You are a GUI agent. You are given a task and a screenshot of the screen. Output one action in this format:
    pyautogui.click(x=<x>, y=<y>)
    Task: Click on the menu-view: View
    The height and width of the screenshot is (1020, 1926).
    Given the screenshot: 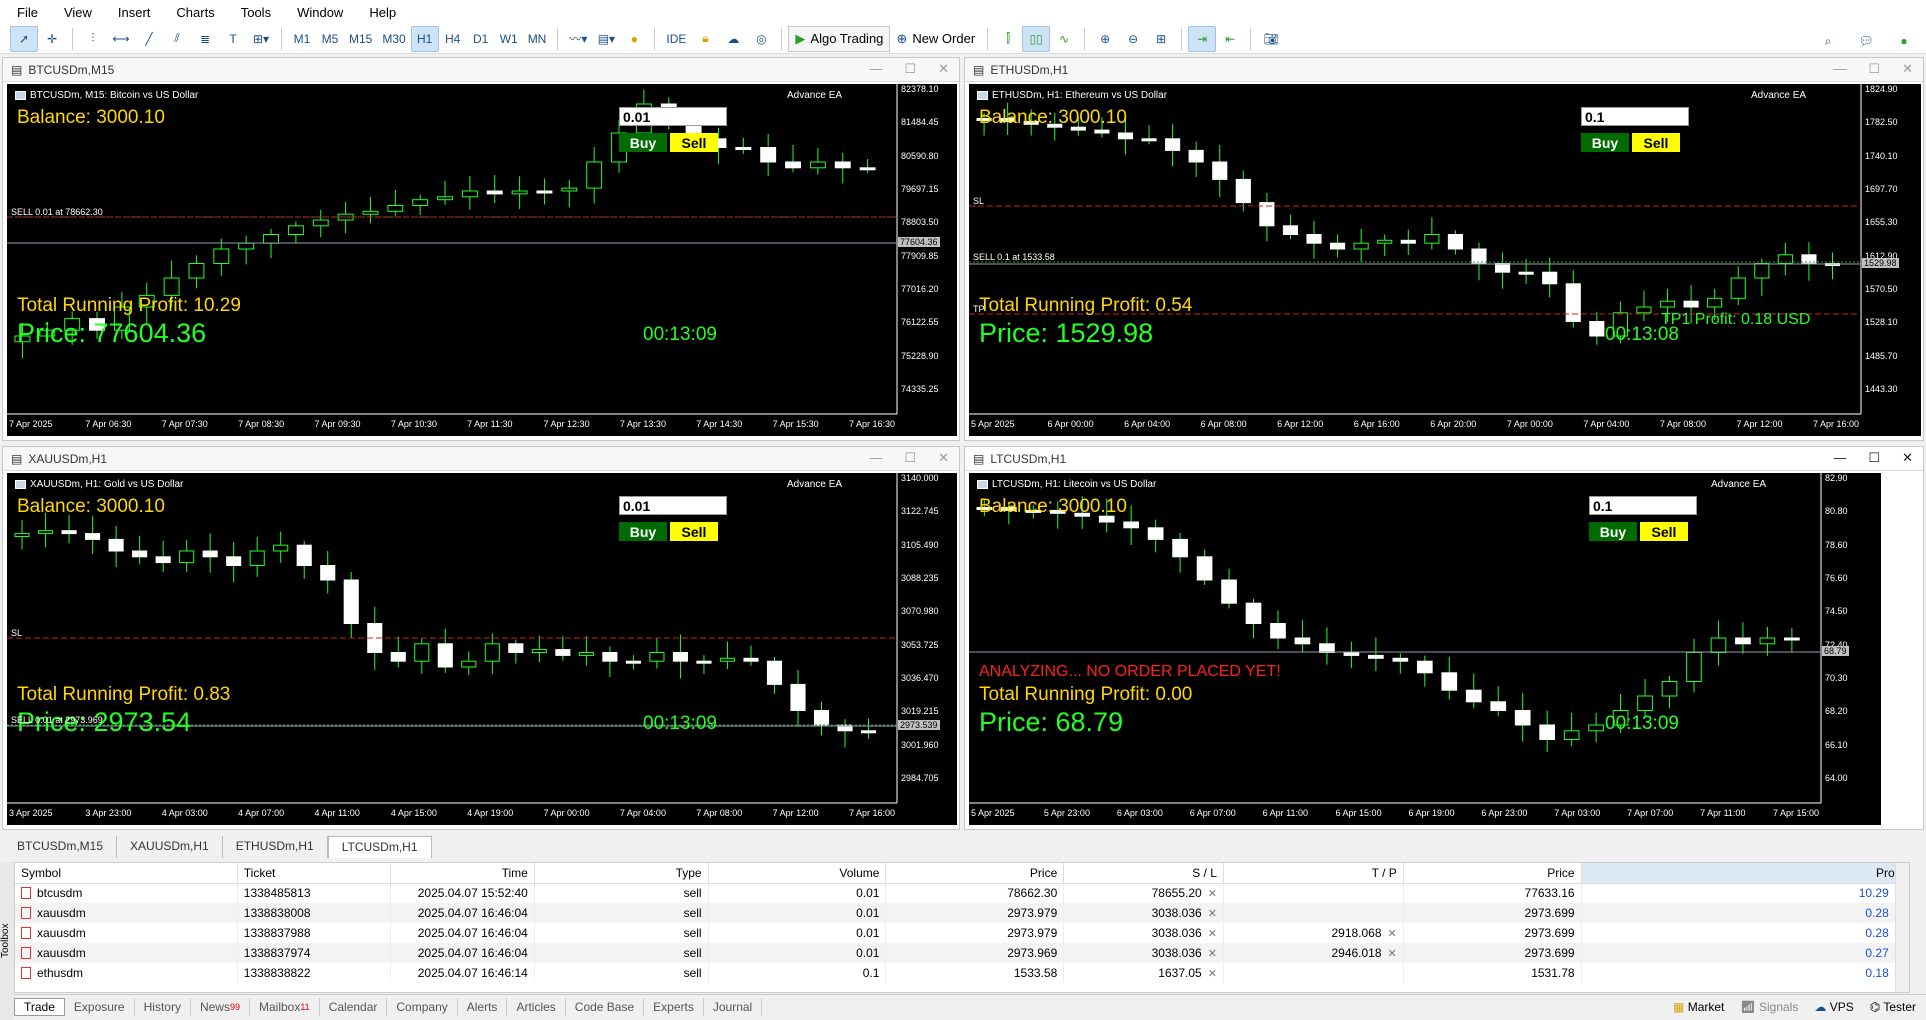 What is the action you would take?
    pyautogui.click(x=78, y=12)
    